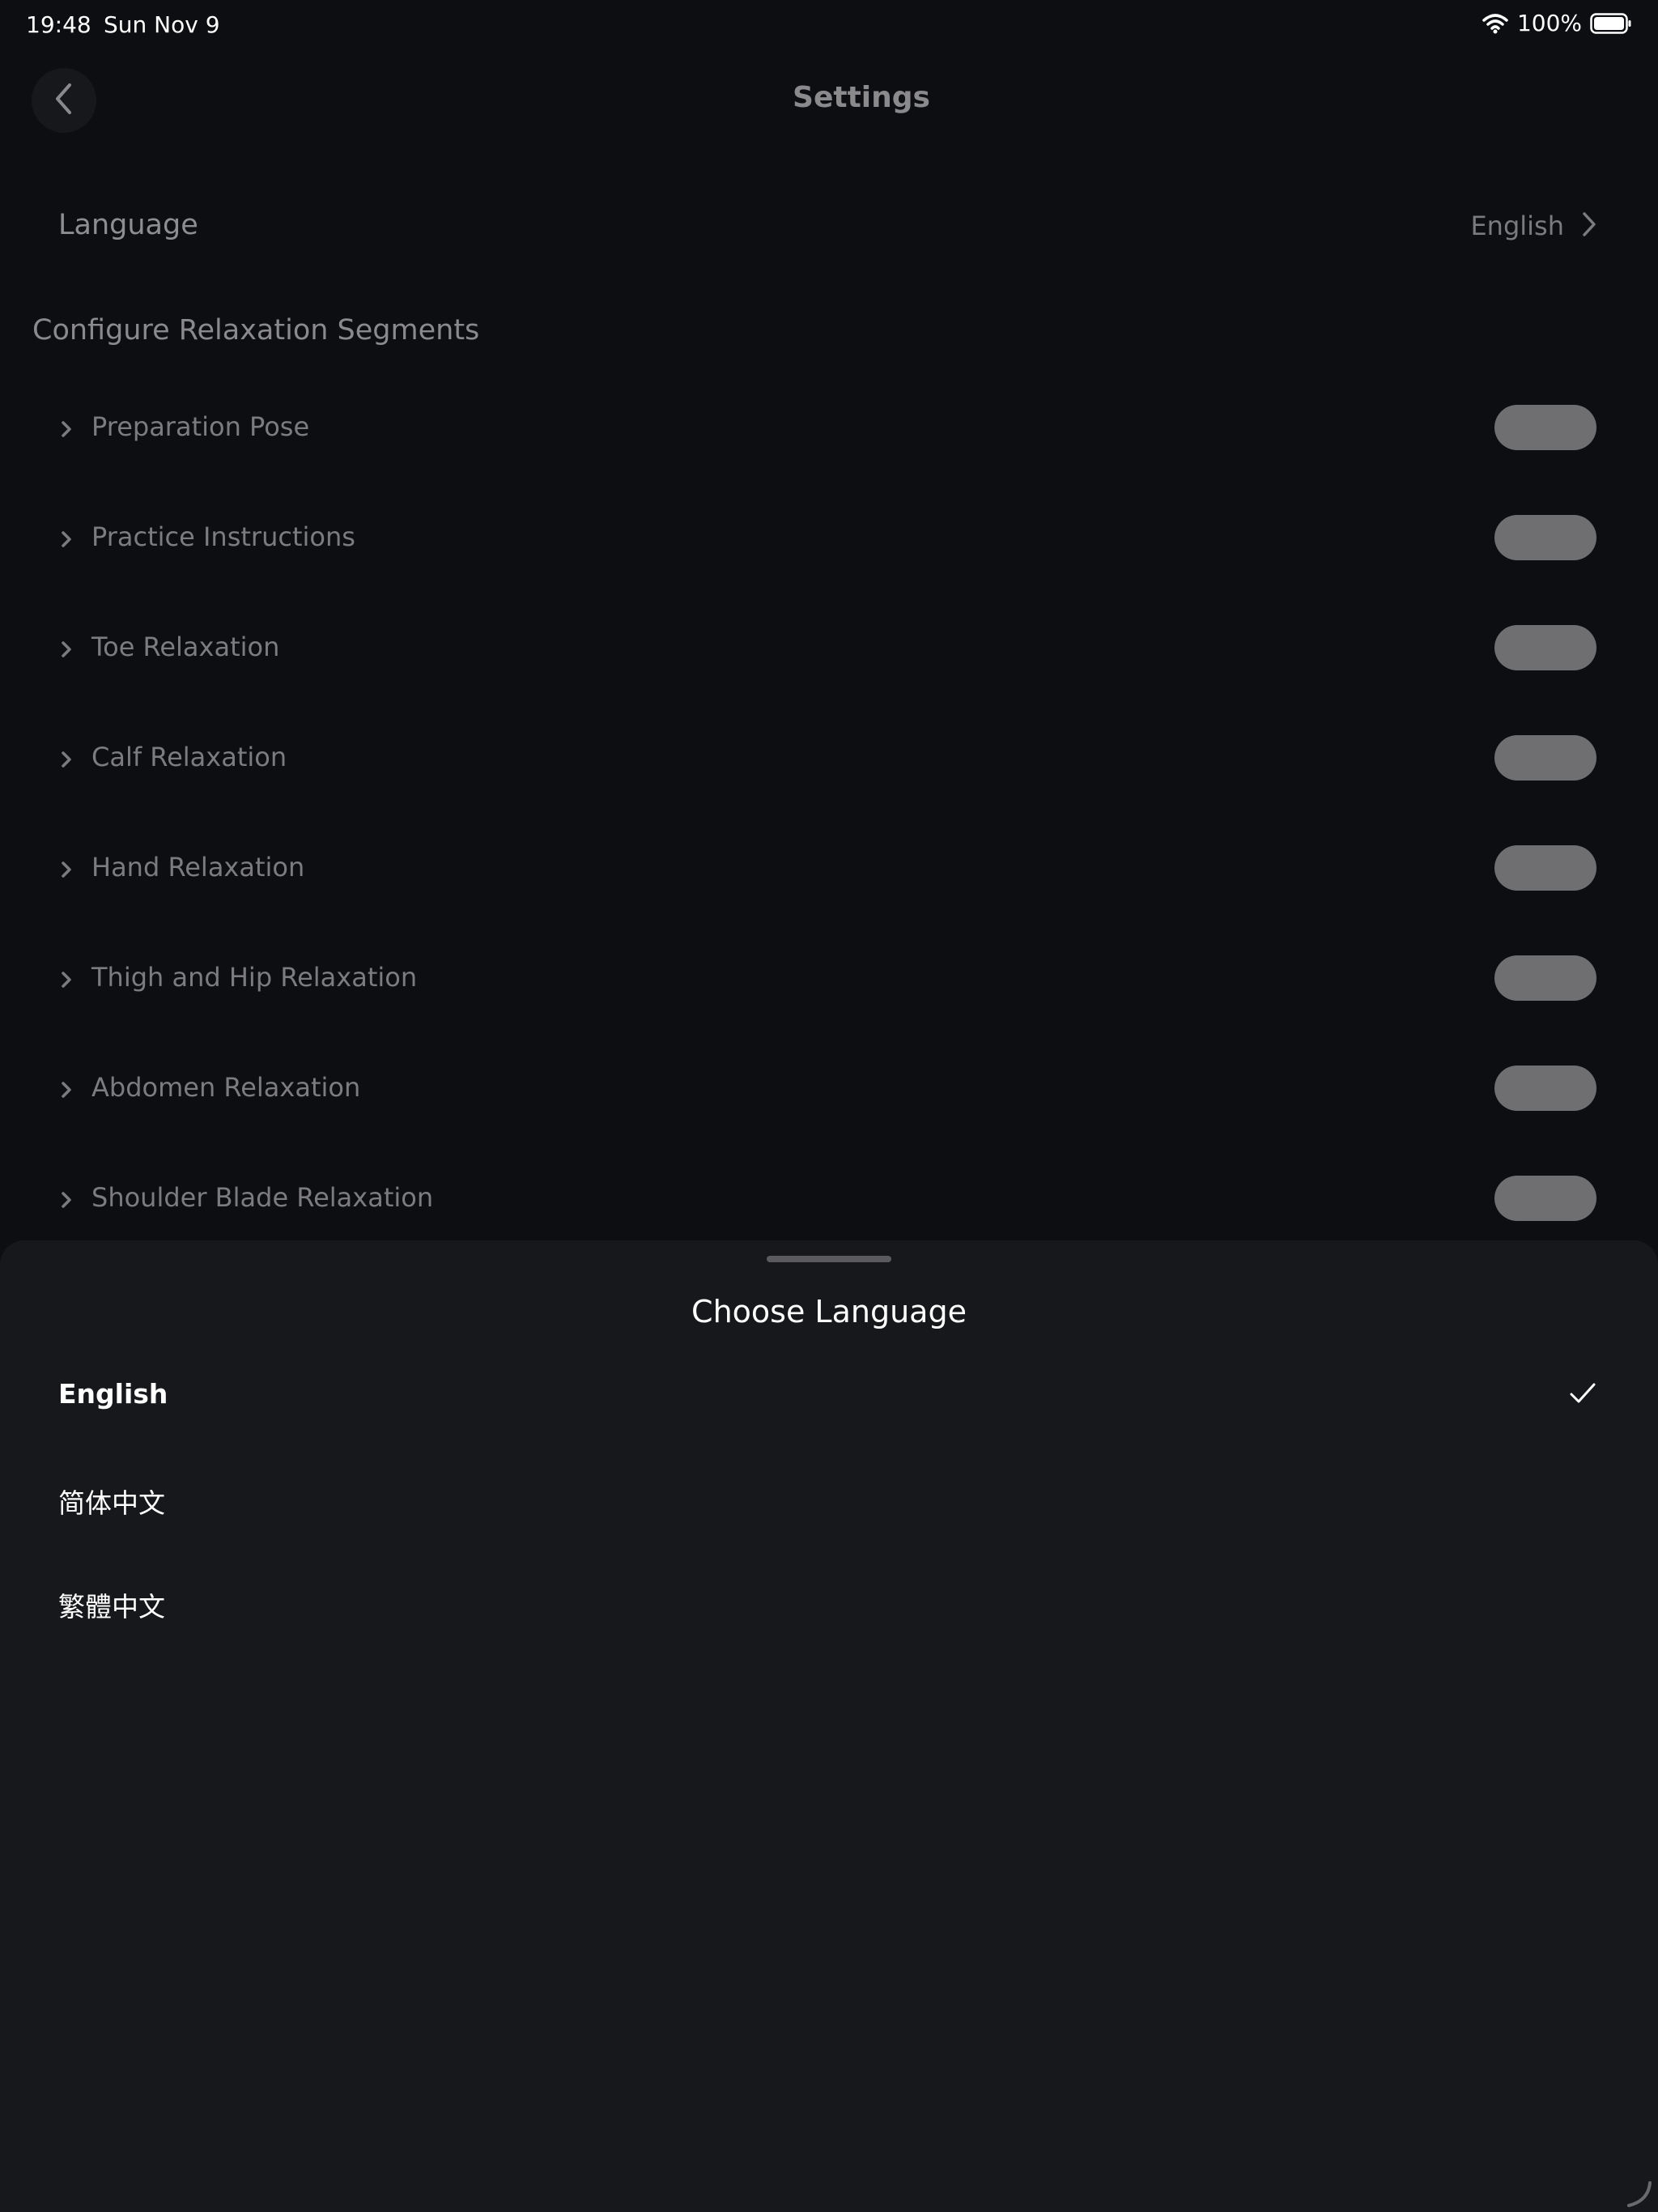 The width and height of the screenshot is (1658, 2212). What do you see at coordinates (198, 868) in the screenshot?
I see `segment-label: Hand Relaxation` at bounding box center [198, 868].